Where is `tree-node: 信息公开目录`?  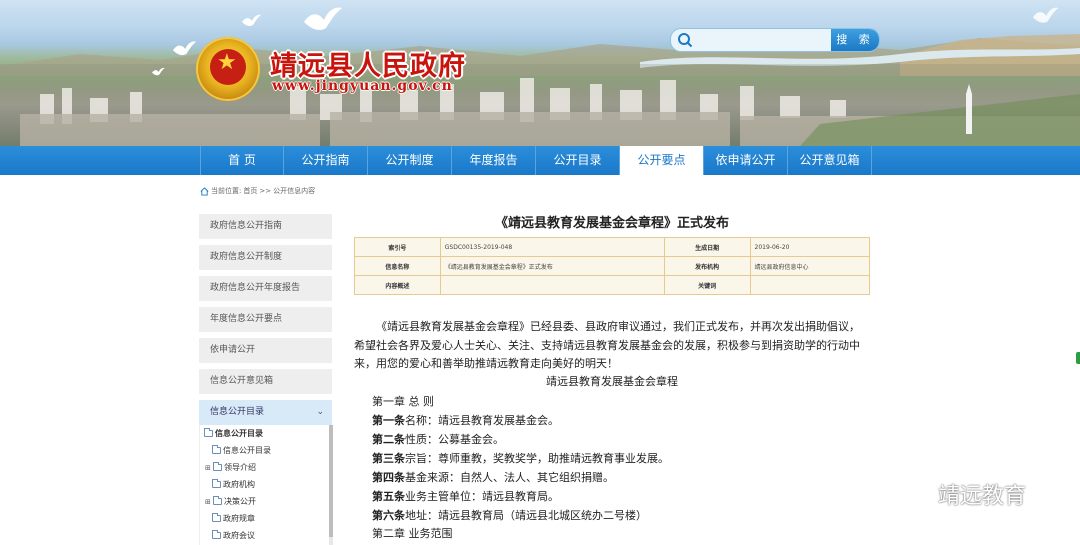
tree-node: 信息公开目录 is located at coordinates (241, 450).